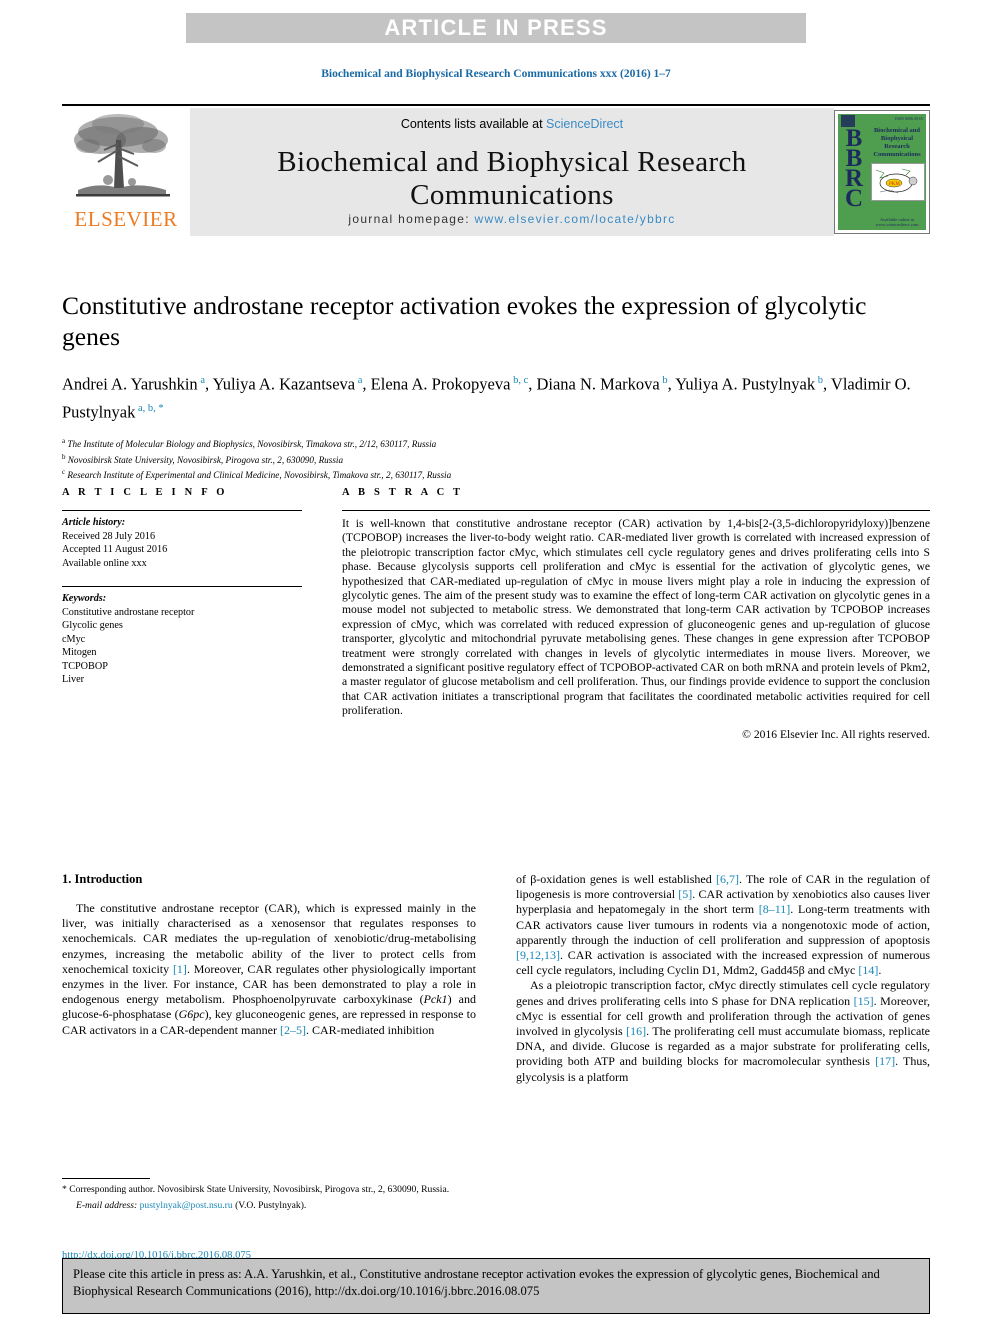 The image size is (992, 1323). What do you see at coordinates (293, 1030) in the screenshot?
I see `citation-link: [2–5]` at bounding box center [293, 1030].